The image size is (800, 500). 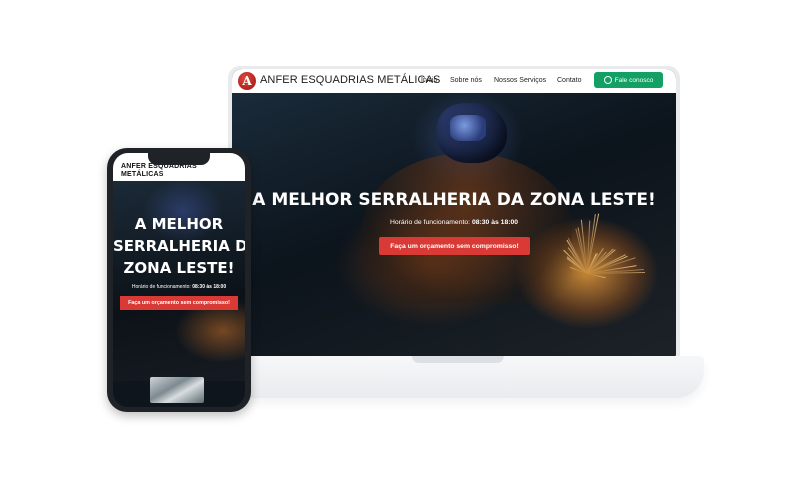 What do you see at coordinates (467, 228) in the screenshot?
I see `welder-image` at bounding box center [467, 228].